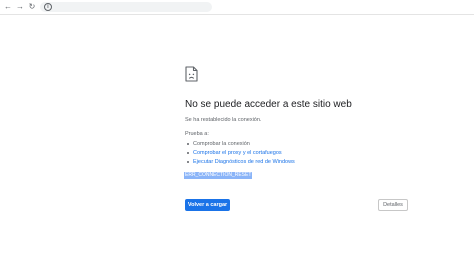  Describe the element at coordinates (48, 7) in the screenshot. I see `info-icon: i` at that location.